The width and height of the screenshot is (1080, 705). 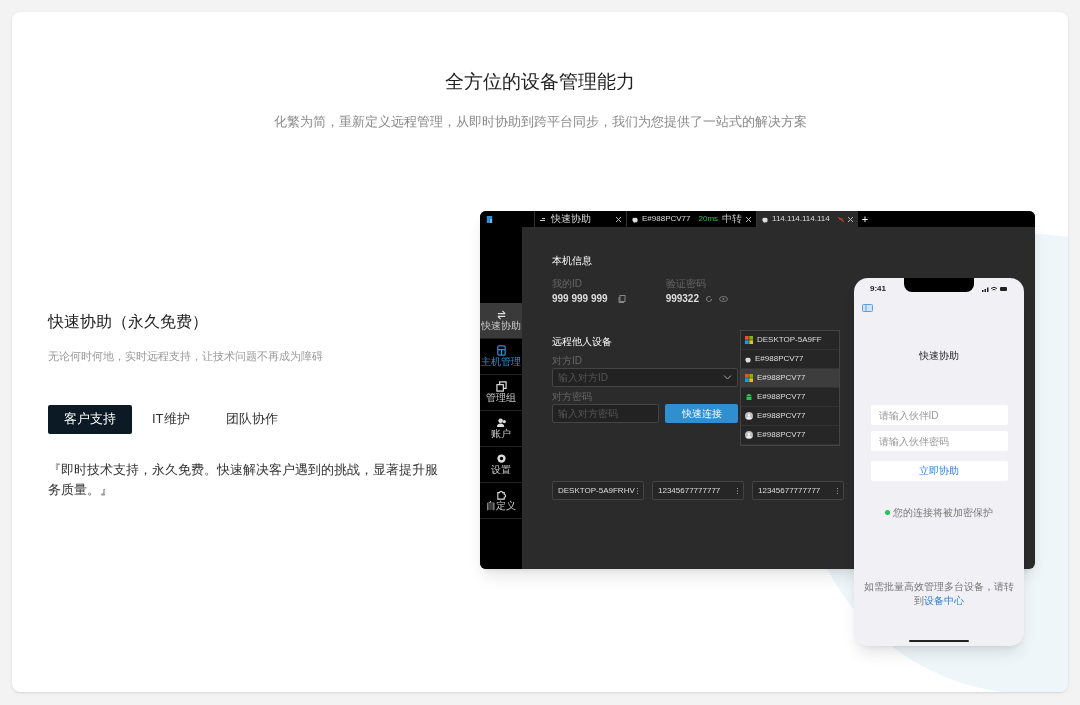 What do you see at coordinates (939, 641) in the screenshot?
I see `home-indicator` at bounding box center [939, 641].